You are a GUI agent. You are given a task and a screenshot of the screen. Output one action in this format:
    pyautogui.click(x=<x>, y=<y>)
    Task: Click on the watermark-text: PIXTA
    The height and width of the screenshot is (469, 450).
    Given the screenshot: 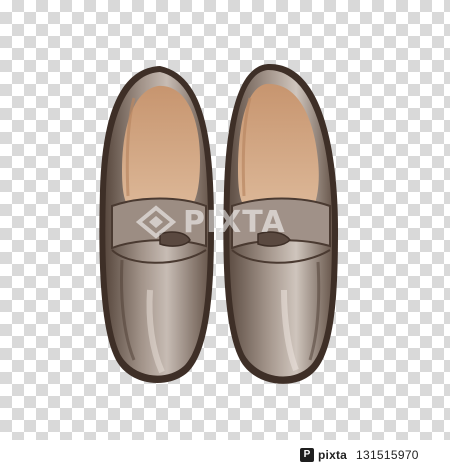 What is the action you would take?
    pyautogui.click(x=234, y=222)
    